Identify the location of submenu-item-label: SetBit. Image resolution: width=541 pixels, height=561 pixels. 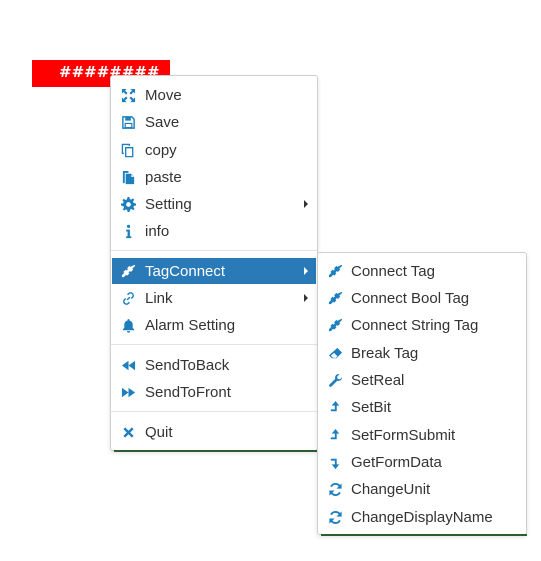
(371, 407).